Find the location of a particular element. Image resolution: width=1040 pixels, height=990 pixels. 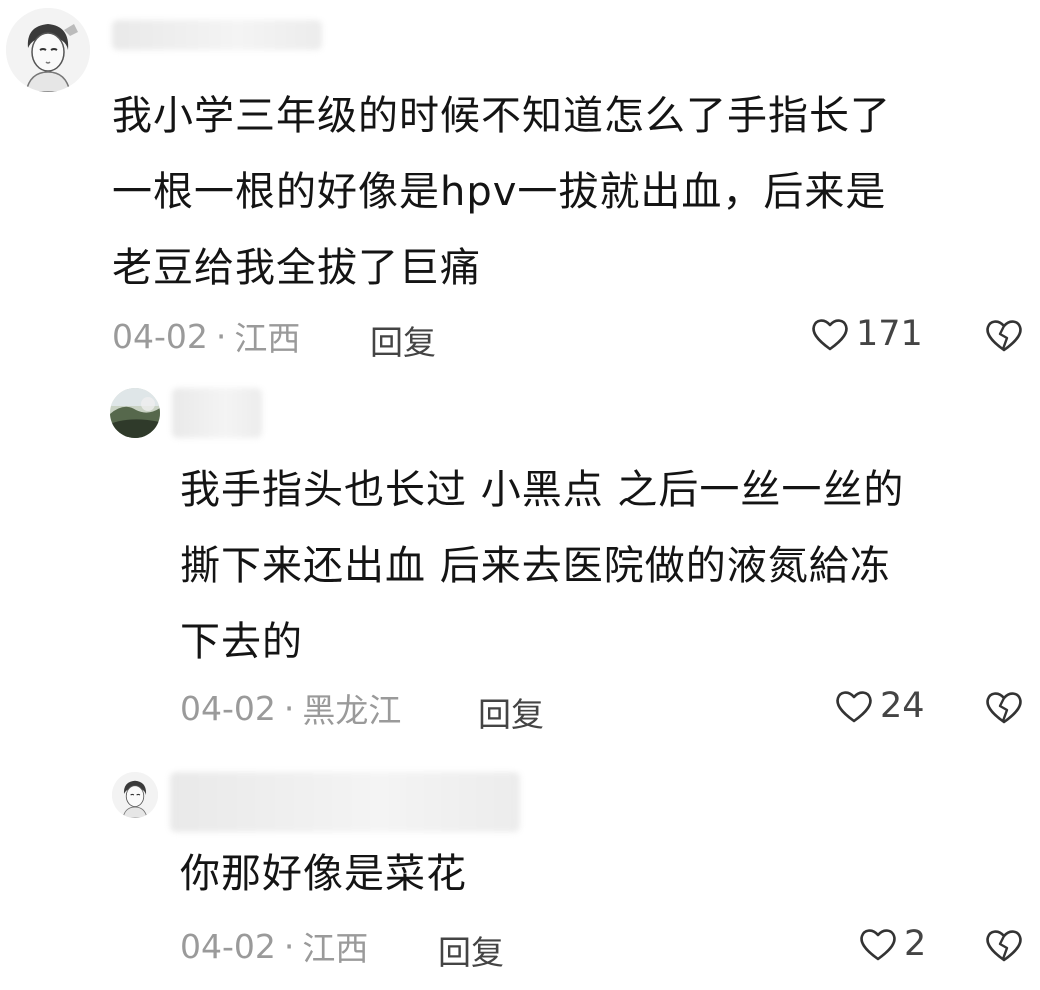

avatar-landscape is located at coordinates (135, 413).